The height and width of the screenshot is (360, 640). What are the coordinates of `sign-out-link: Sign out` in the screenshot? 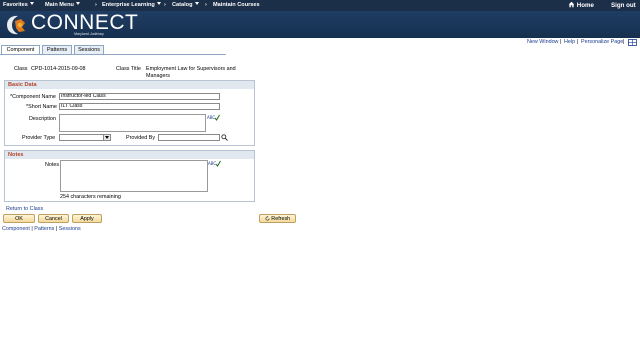 It's located at (623, 5).